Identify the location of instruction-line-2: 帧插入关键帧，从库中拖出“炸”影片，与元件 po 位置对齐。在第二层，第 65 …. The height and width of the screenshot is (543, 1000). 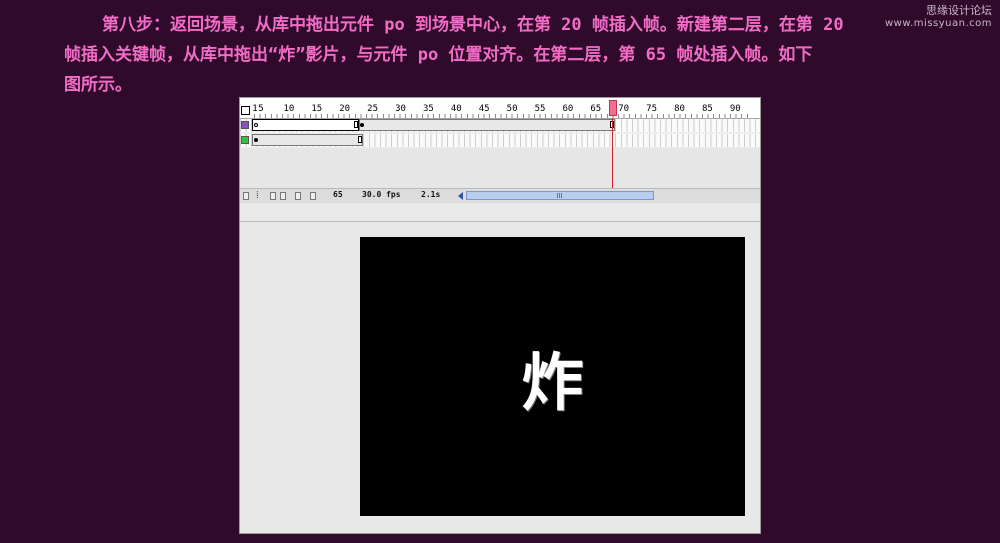
(438, 55).